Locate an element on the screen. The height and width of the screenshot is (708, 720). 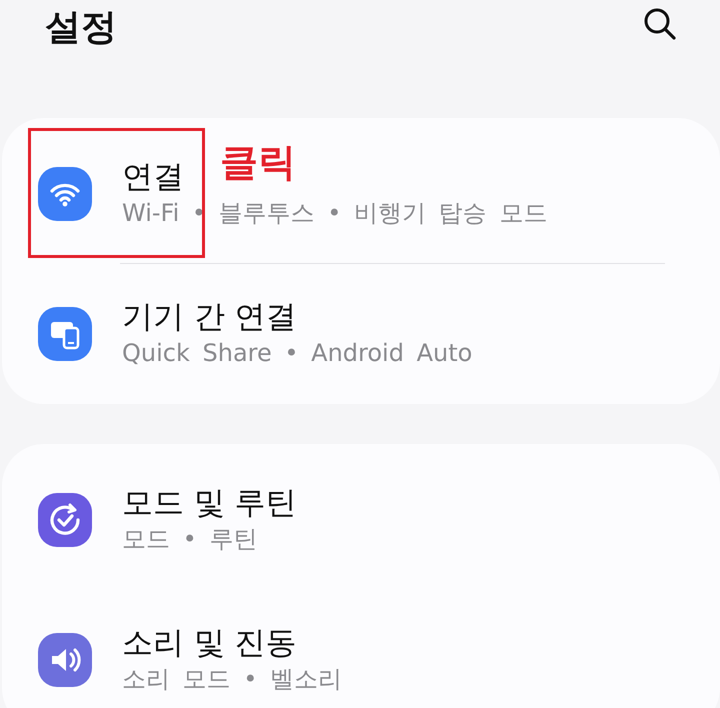
item-subtitle: Quick Share • Android Auto is located at coordinates (297, 354).